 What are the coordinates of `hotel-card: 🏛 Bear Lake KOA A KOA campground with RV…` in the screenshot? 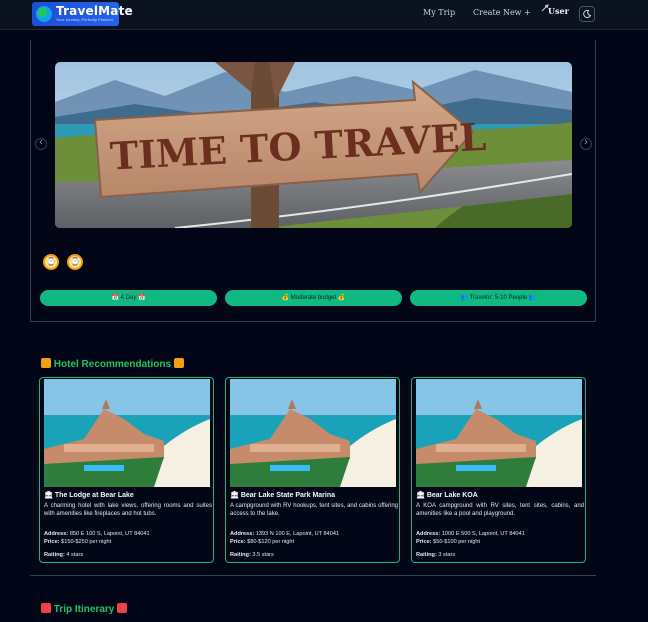 It's located at (498, 470).